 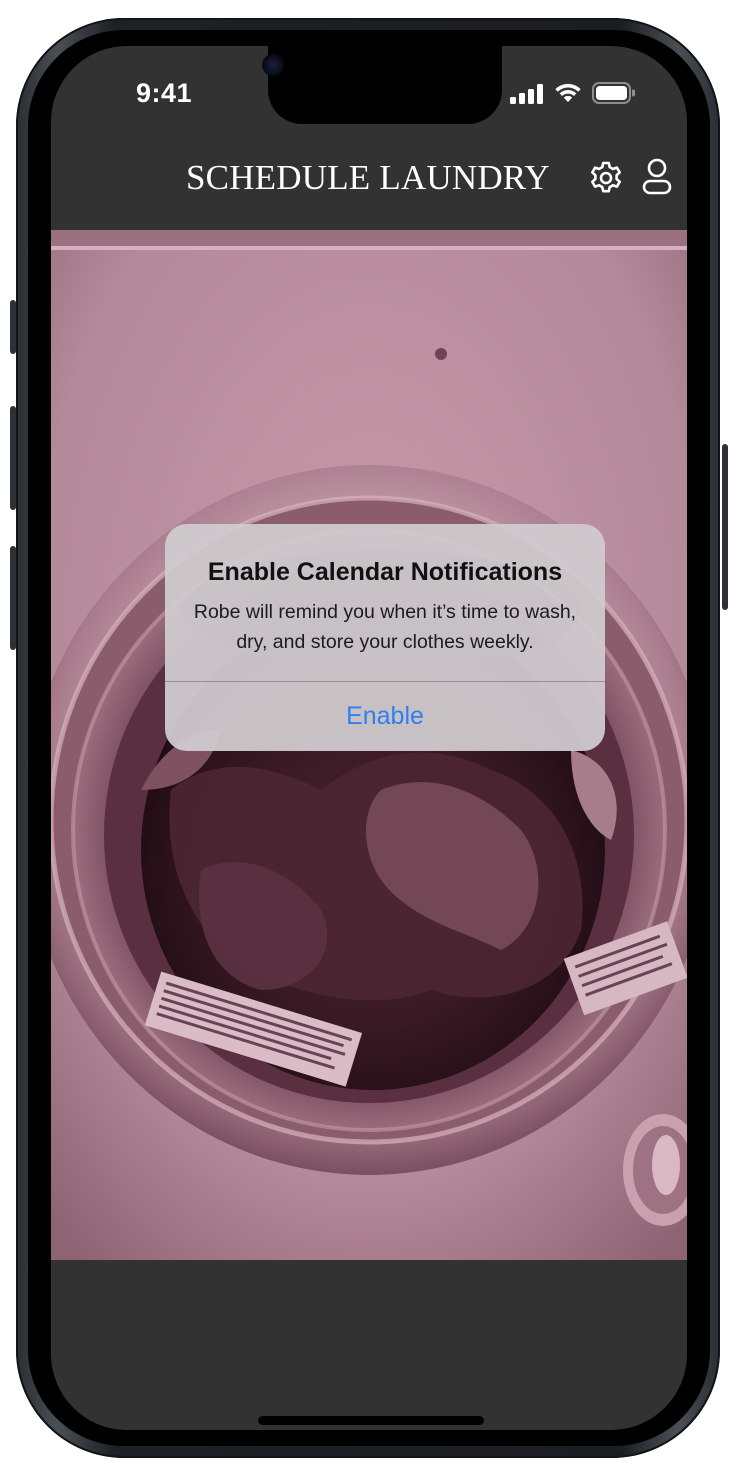 I want to click on power-button, so click(x=725, y=527).